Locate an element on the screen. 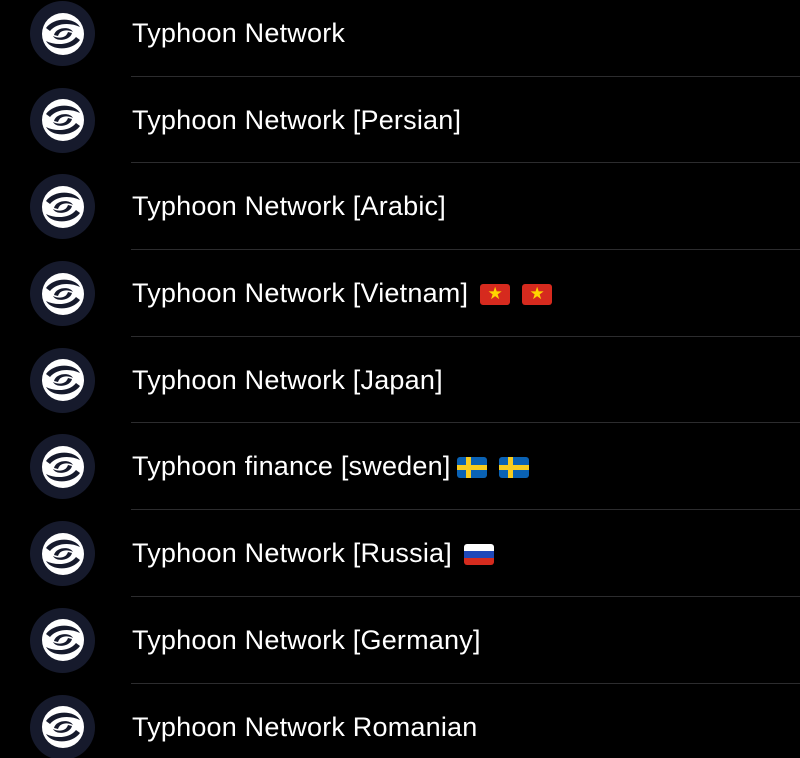 Image resolution: width=800 pixels, height=758 pixels. channel-name: Typhoon Network [Vietnam] is located at coordinates (300, 293).